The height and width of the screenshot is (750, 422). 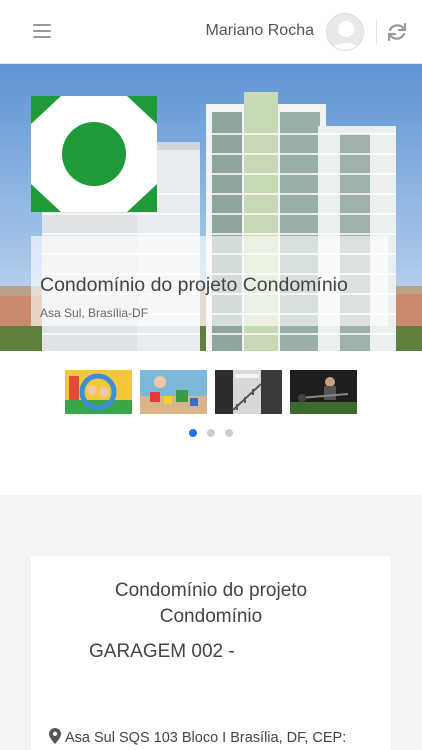 I want to click on thumbnail-staircase, so click(x=248, y=392).